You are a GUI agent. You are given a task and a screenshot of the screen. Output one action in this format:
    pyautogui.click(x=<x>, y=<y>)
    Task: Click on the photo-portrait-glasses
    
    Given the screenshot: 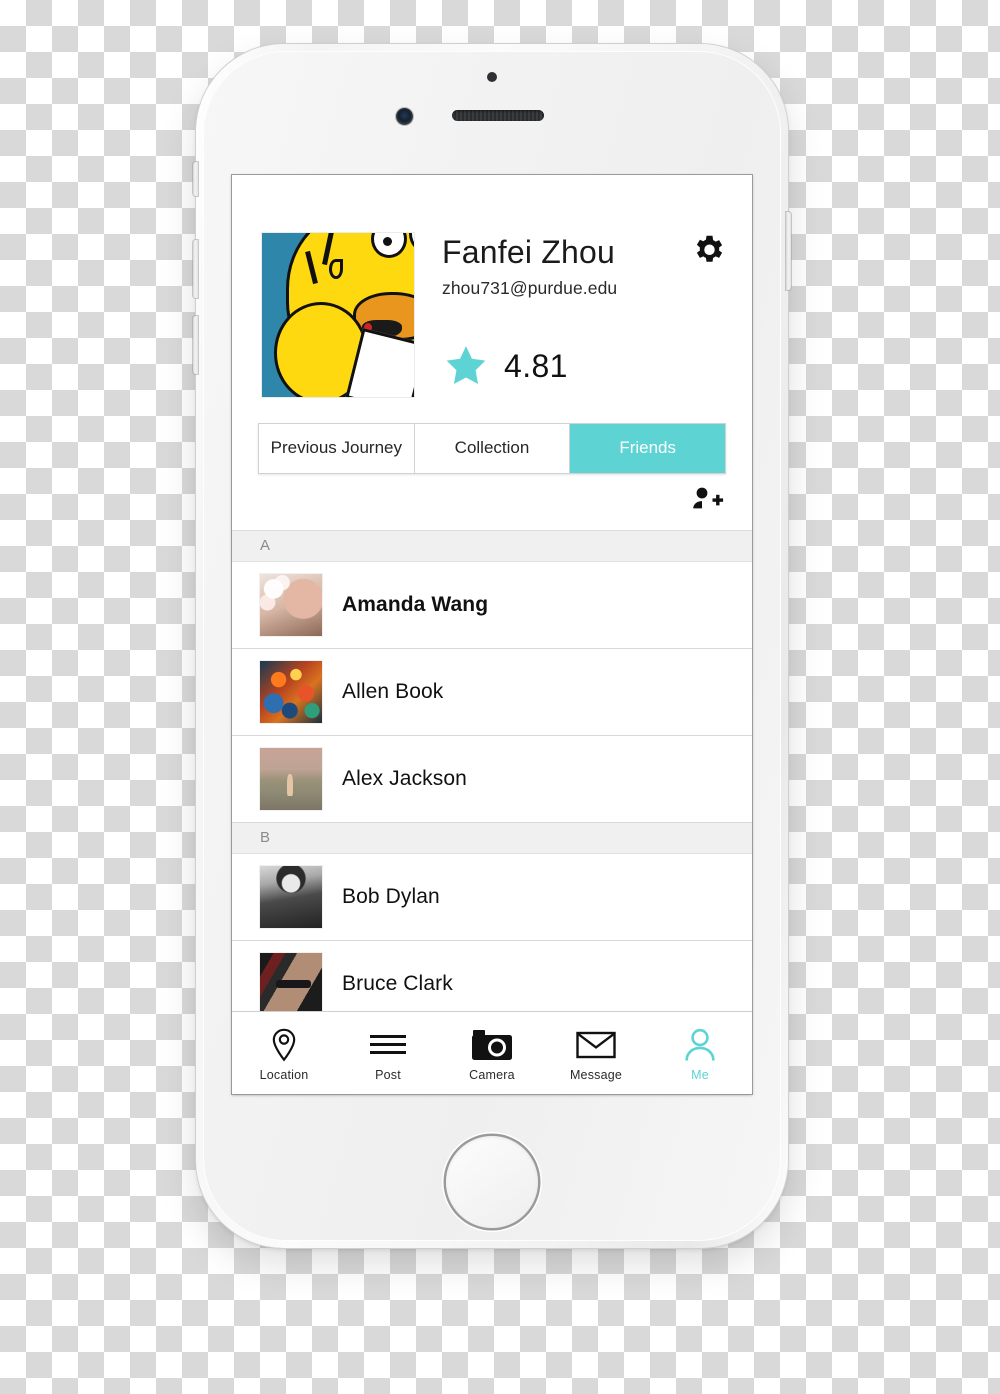 What is the action you would take?
    pyautogui.click(x=291, y=982)
    